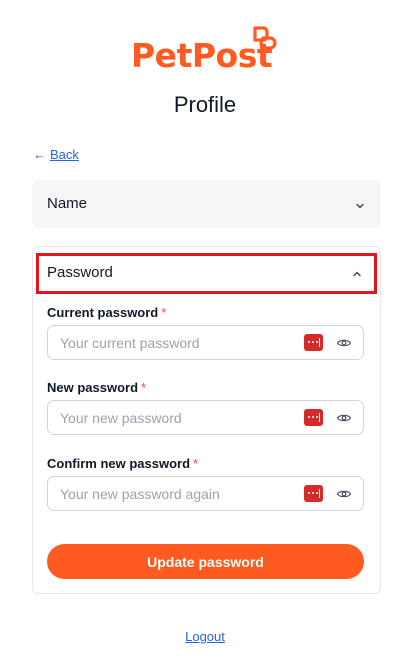 The image size is (410, 663). I want to click on page-title: Profile, so click(205, 104).